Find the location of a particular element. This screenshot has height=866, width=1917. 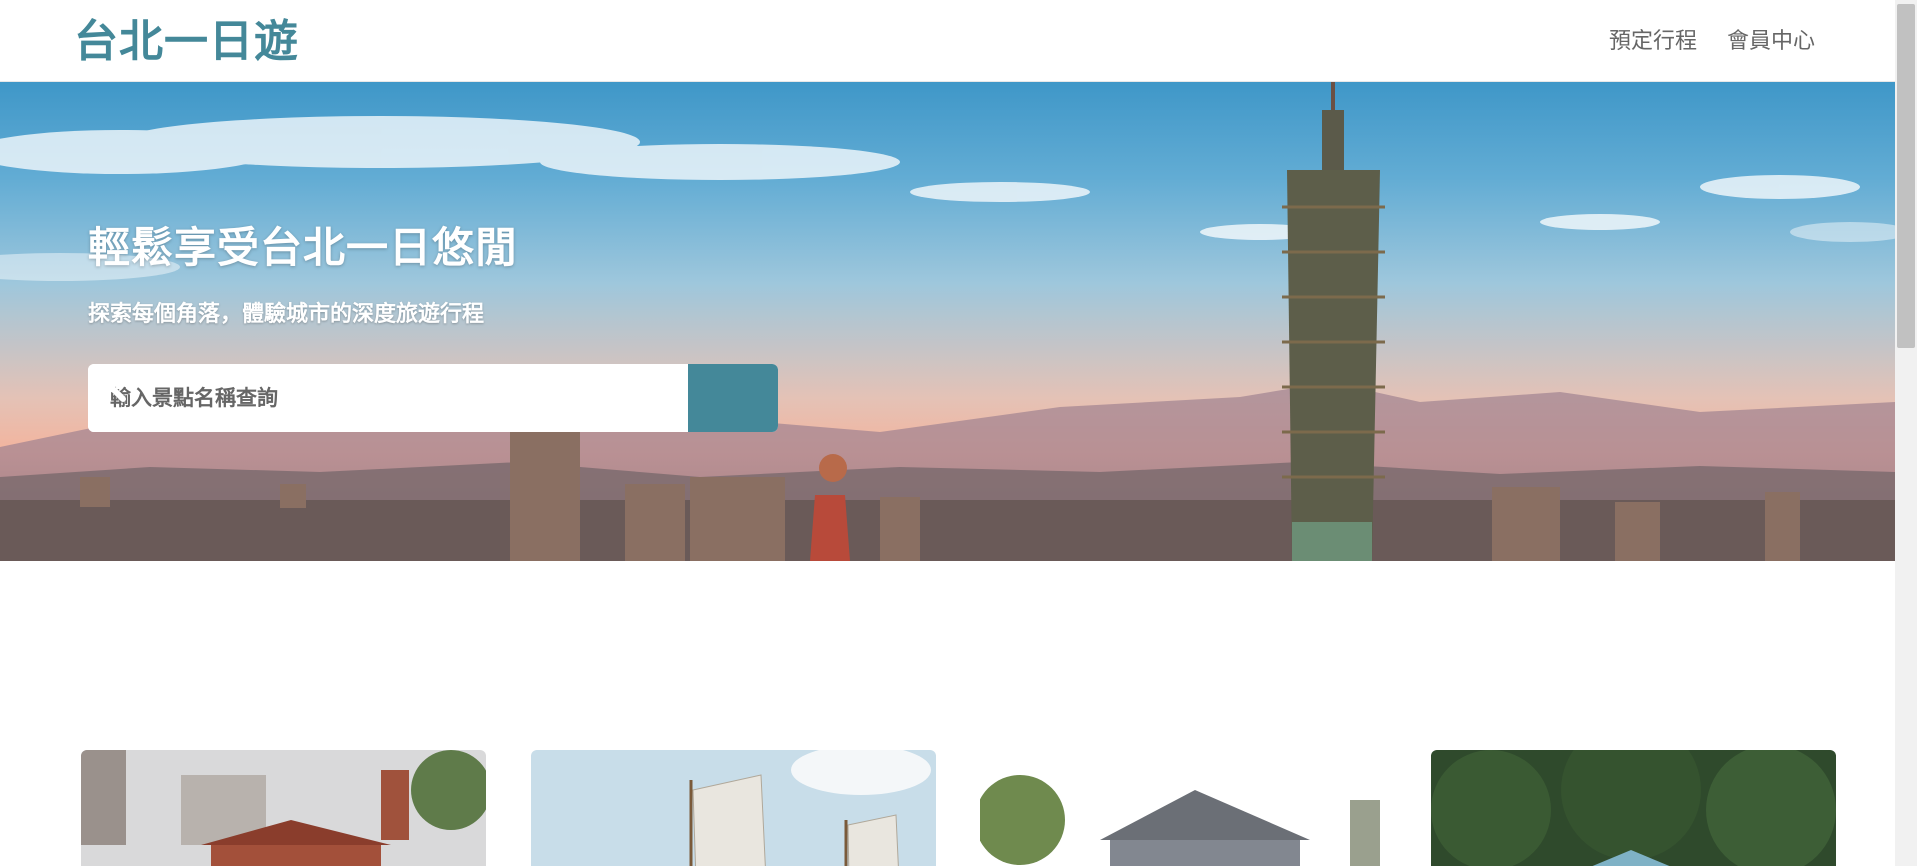

hero-title: 輕鬆享受台北一日悠閒 is located at coordinates (303, 247).